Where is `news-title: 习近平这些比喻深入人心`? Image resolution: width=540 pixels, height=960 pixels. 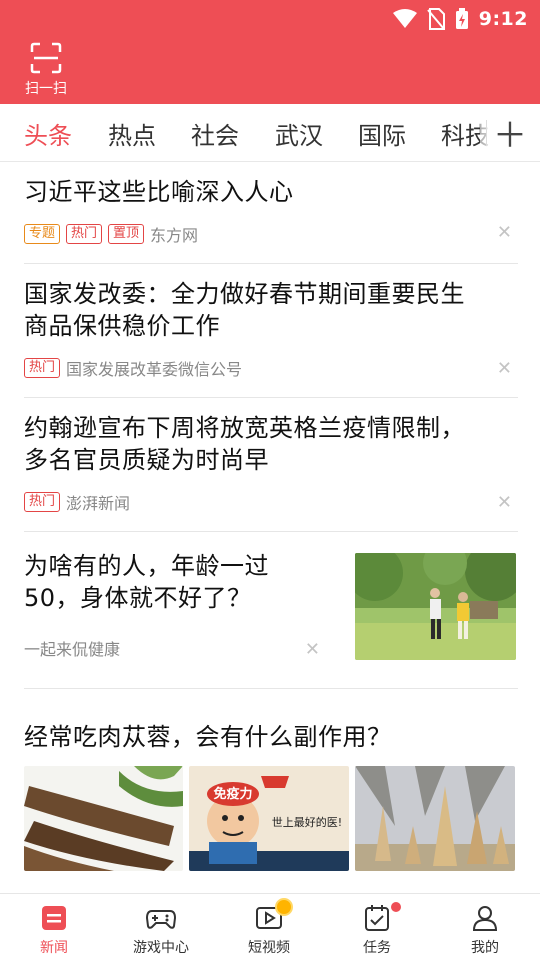 news-title: 习近平这些比喻深入人心 is located at coordinates (159, 192).